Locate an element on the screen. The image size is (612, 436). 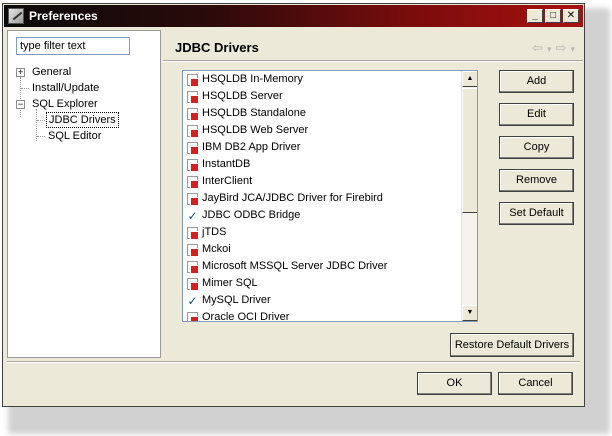
driver-list-item: InterClient is located at coordinates (322, 181).